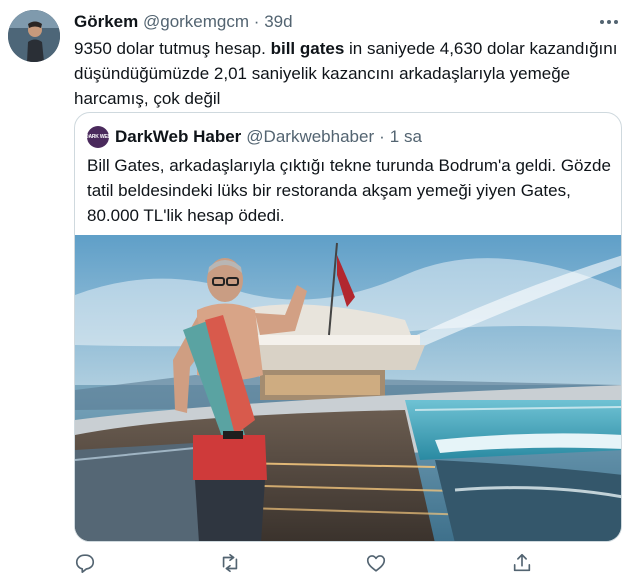  Describe the element at coordinates (34, 36) in the screenshot. I see `author-avatar` at that location.